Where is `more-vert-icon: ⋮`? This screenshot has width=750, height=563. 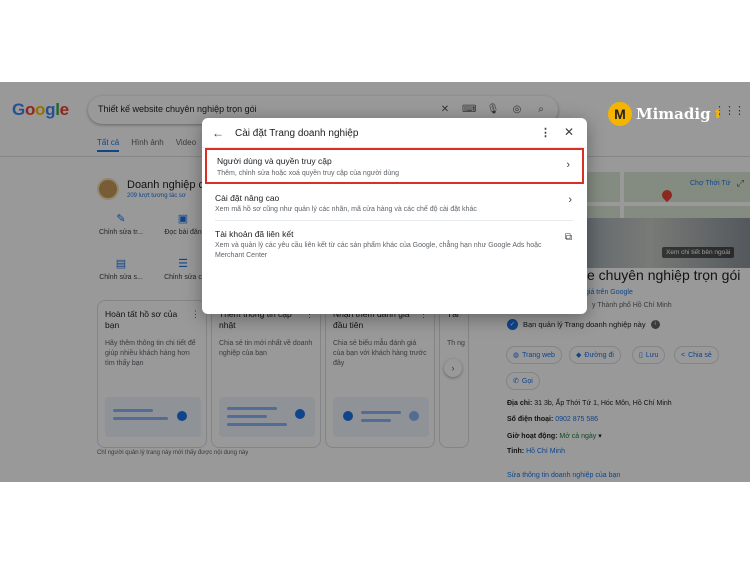 more-vert-icon: ⋮ is located at coordinates (545, 132).